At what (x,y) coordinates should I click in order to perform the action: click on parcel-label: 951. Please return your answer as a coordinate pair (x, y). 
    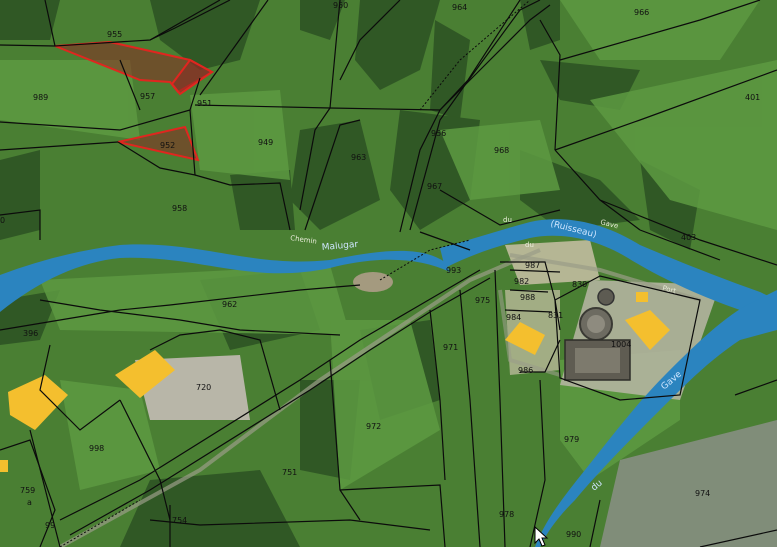
    Looking at the image, I should click on (204, 103).